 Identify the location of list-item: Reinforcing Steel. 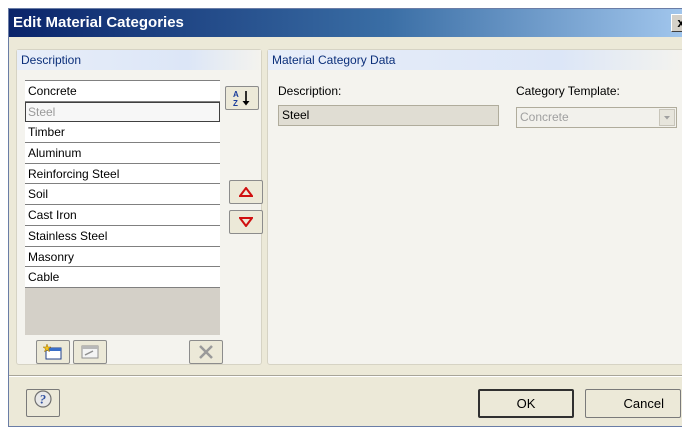
(122, 174).